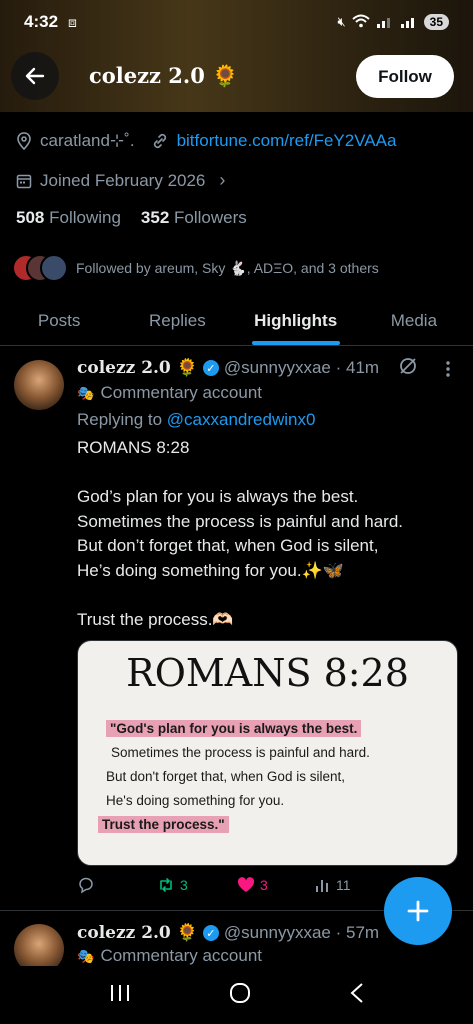  Describe the element at coordinates (360, 22) in the screenshot. I see `wifi-icon` at that location.